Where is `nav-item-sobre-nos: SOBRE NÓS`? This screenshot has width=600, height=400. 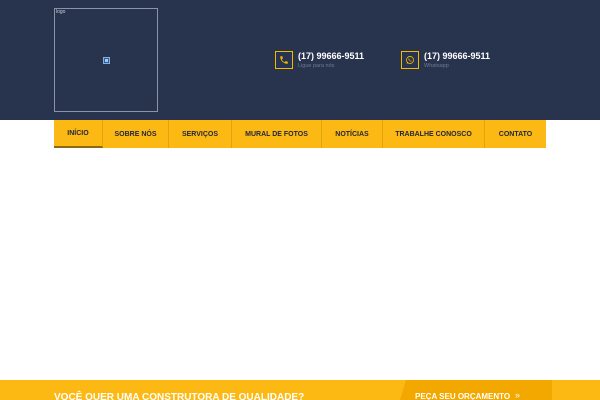 nav-item-sobre-nos: SOBRE NÓS is located at coordinates (136, 134).